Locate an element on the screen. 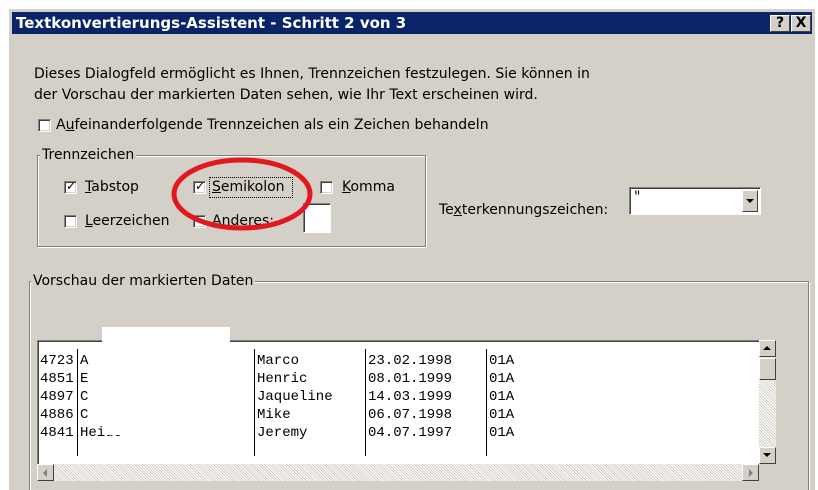 The height and width of the screenshot is (490, 818). chevron-down-icon is located at coordinates (750, 201).